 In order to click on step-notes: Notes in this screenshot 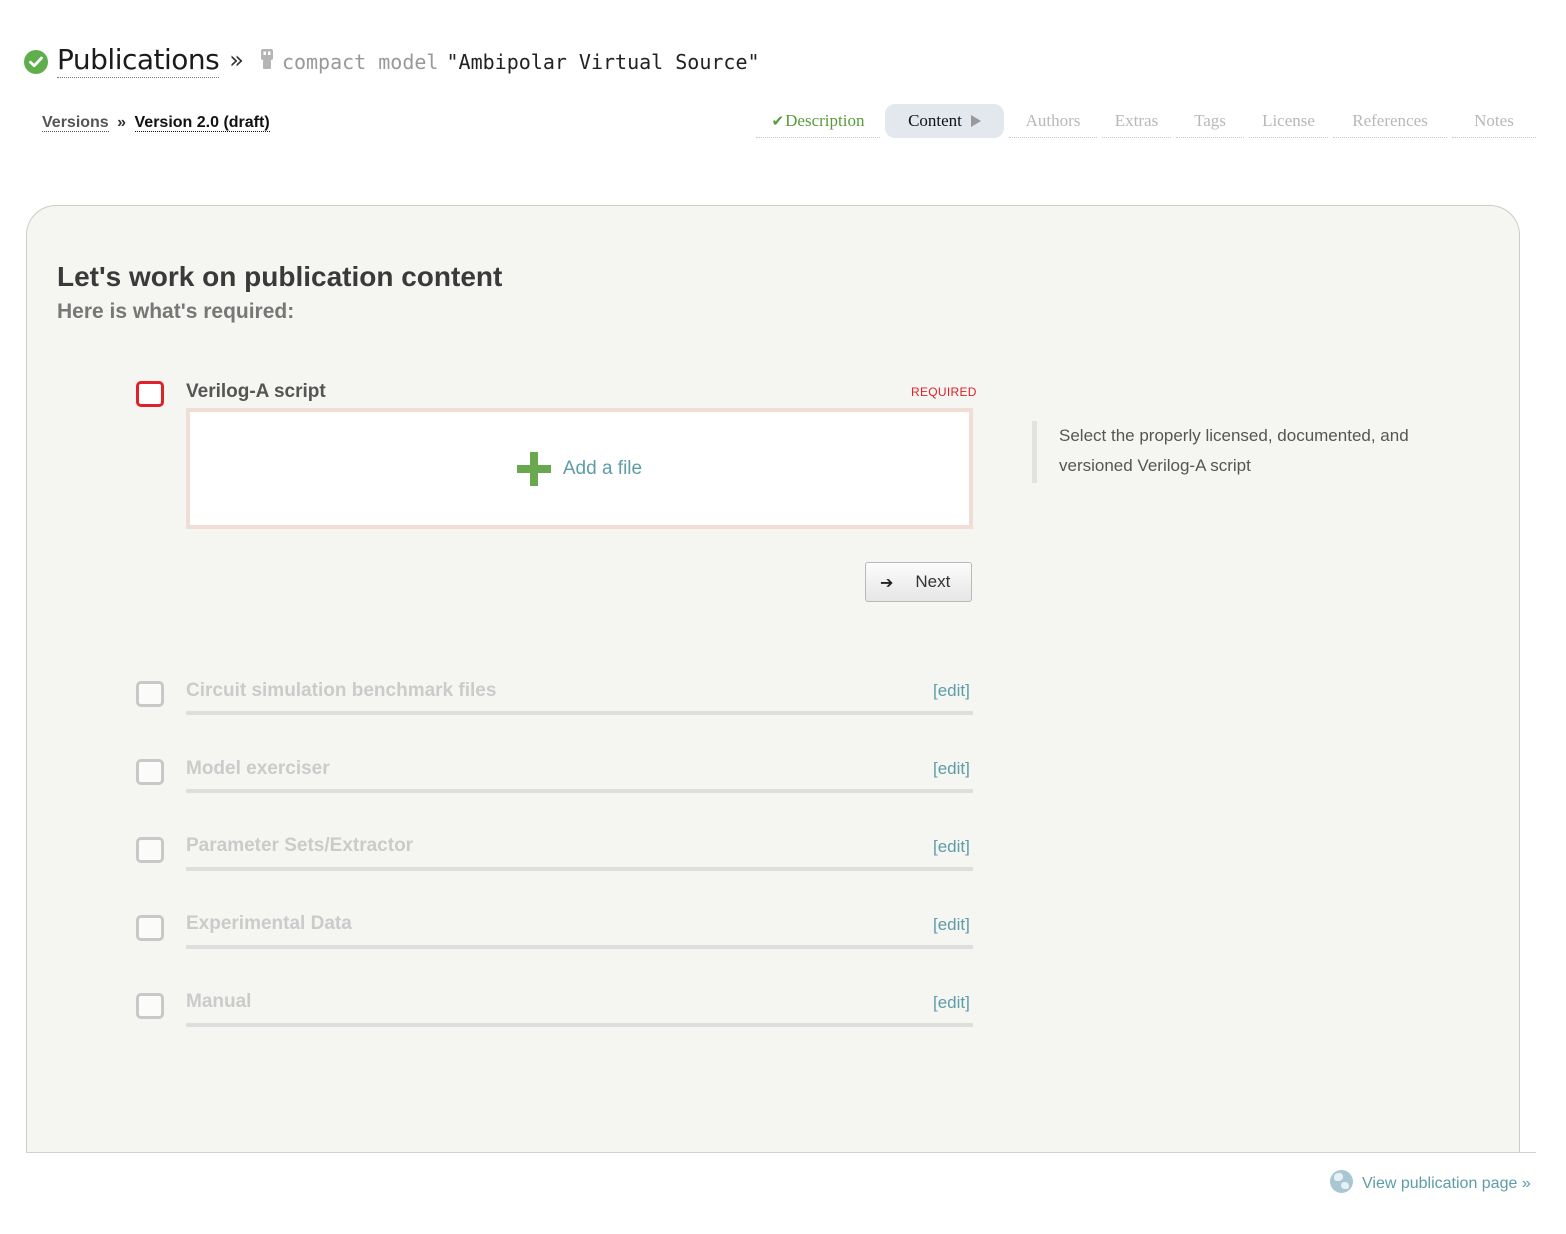, I will do `click(1494, 121)`.